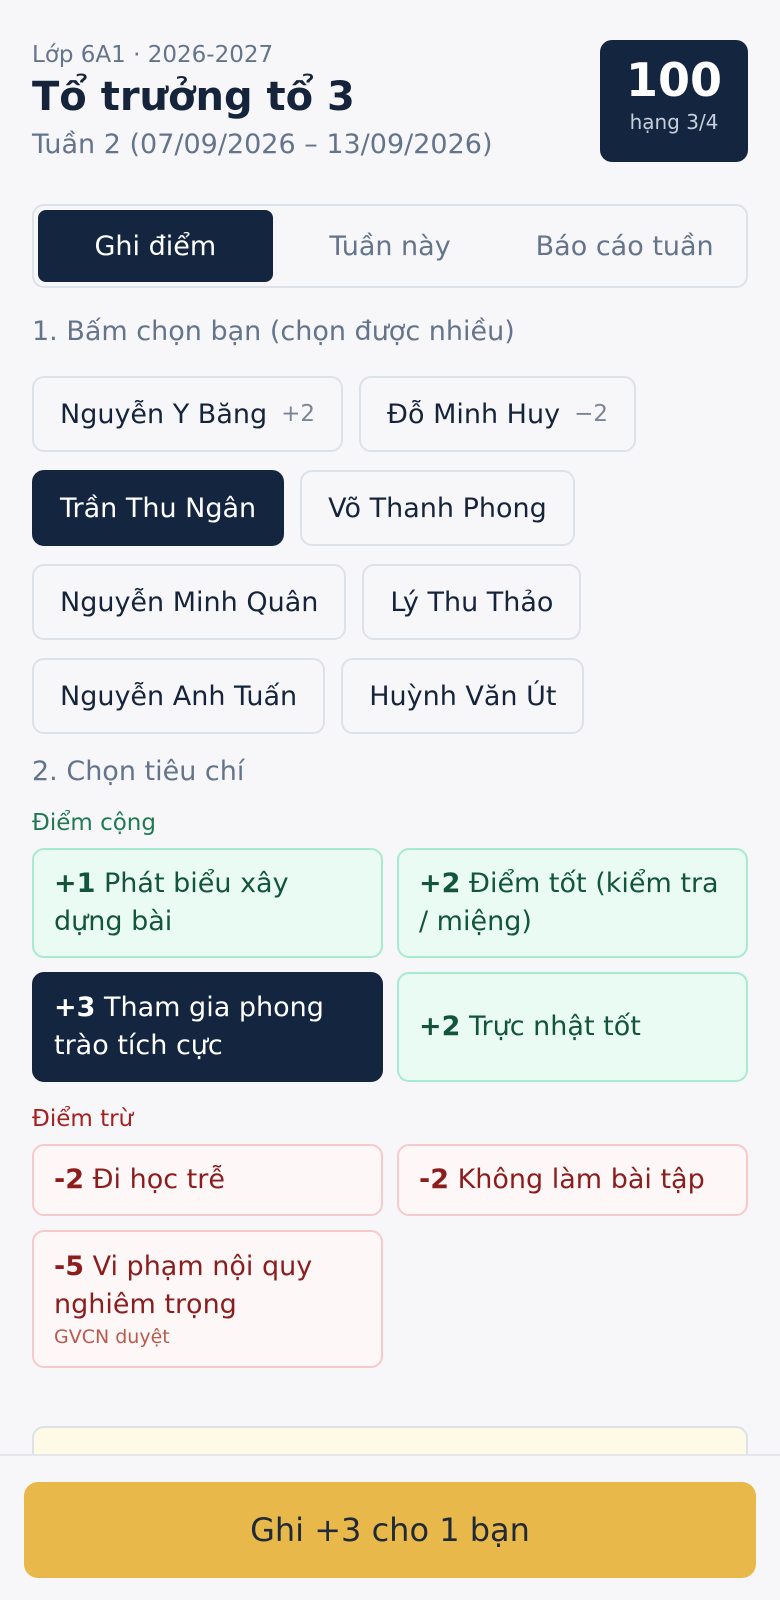 Image resolution: width=780 pixels, height=1600 pixels. I want to click on minus-criterion: -2 Không làm bài tập, so click(572, 1180).